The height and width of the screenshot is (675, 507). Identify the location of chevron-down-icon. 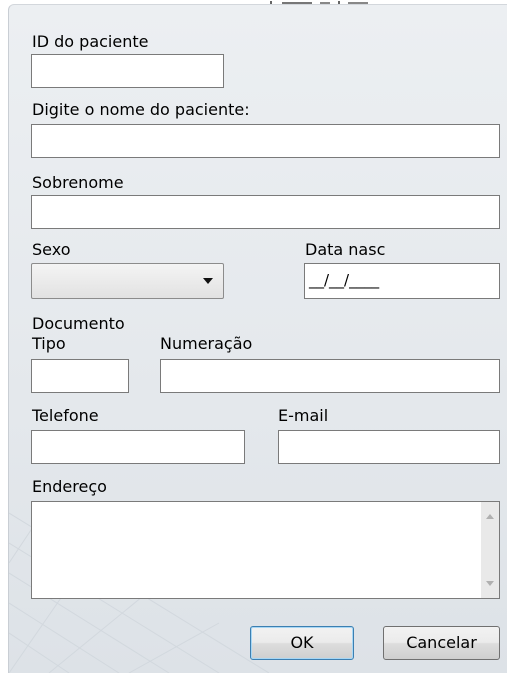
(208, 281).